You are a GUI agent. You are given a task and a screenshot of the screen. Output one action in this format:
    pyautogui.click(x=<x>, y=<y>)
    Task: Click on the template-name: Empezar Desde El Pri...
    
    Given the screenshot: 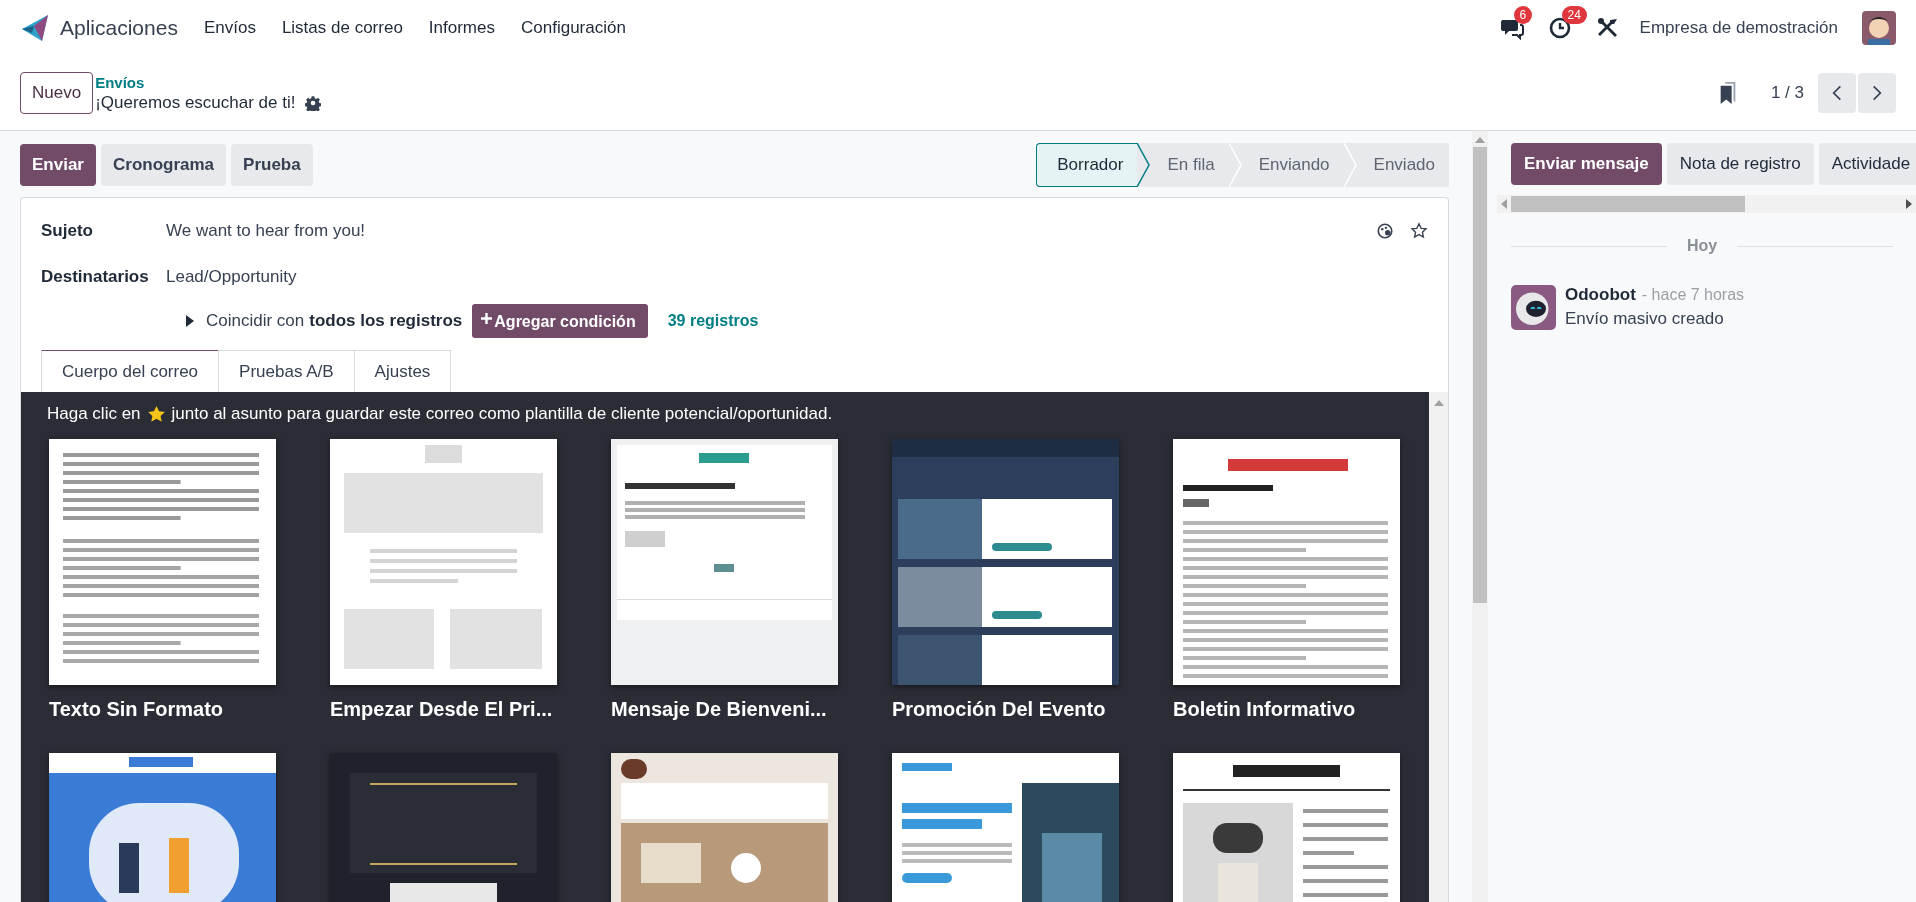 What is the action you would take?
    pyautogui.click(x=443, y=709)
    